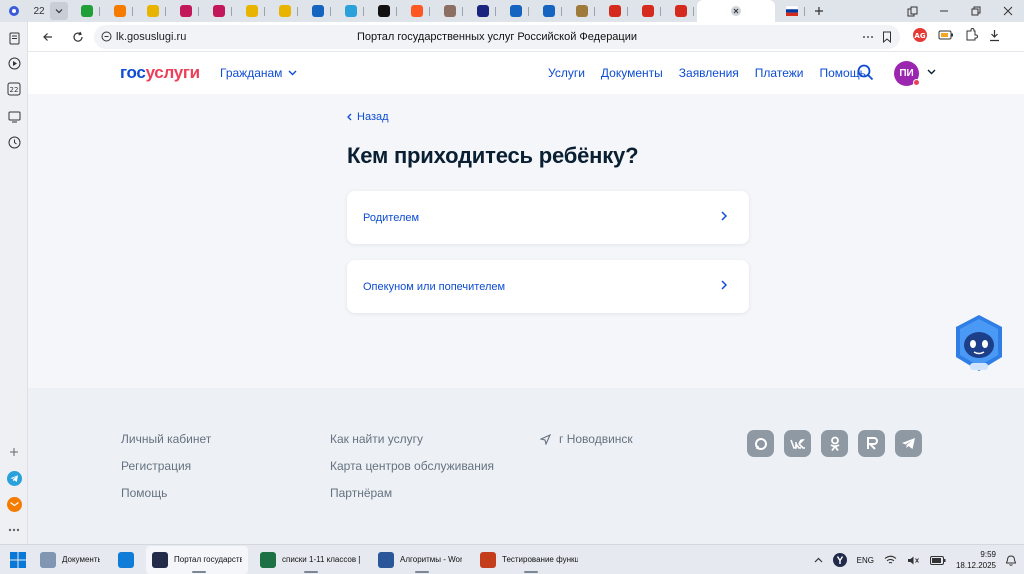  What do you see at coordinates (420, 560) in the screenshot?
I see `taskbar-app-4: Алгоритмы - Word` at bounding box center [420, 560].